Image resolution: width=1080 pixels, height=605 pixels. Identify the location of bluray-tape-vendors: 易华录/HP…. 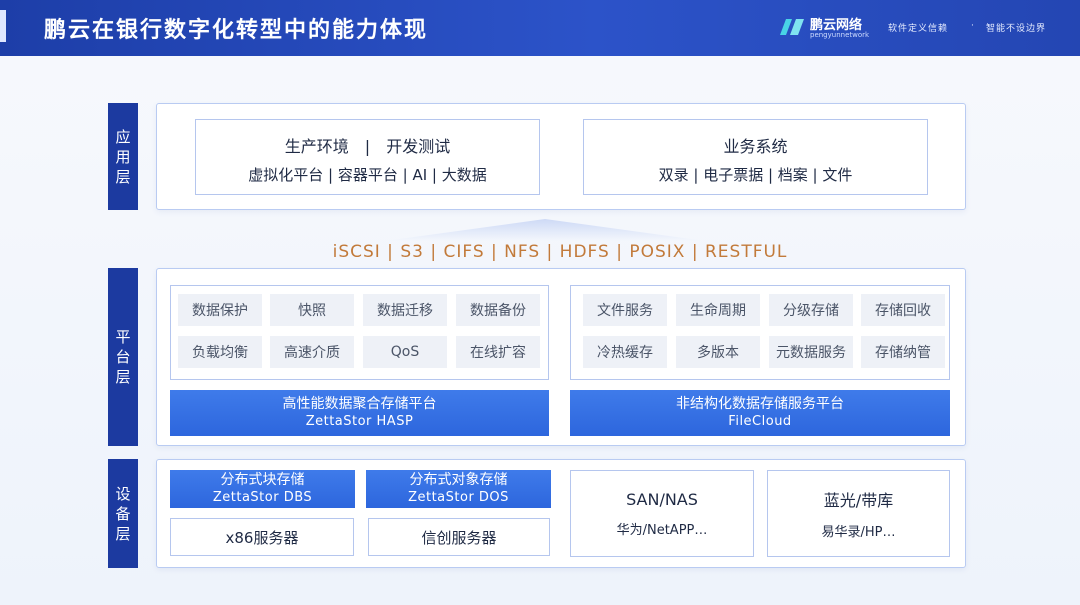
(858, 532).